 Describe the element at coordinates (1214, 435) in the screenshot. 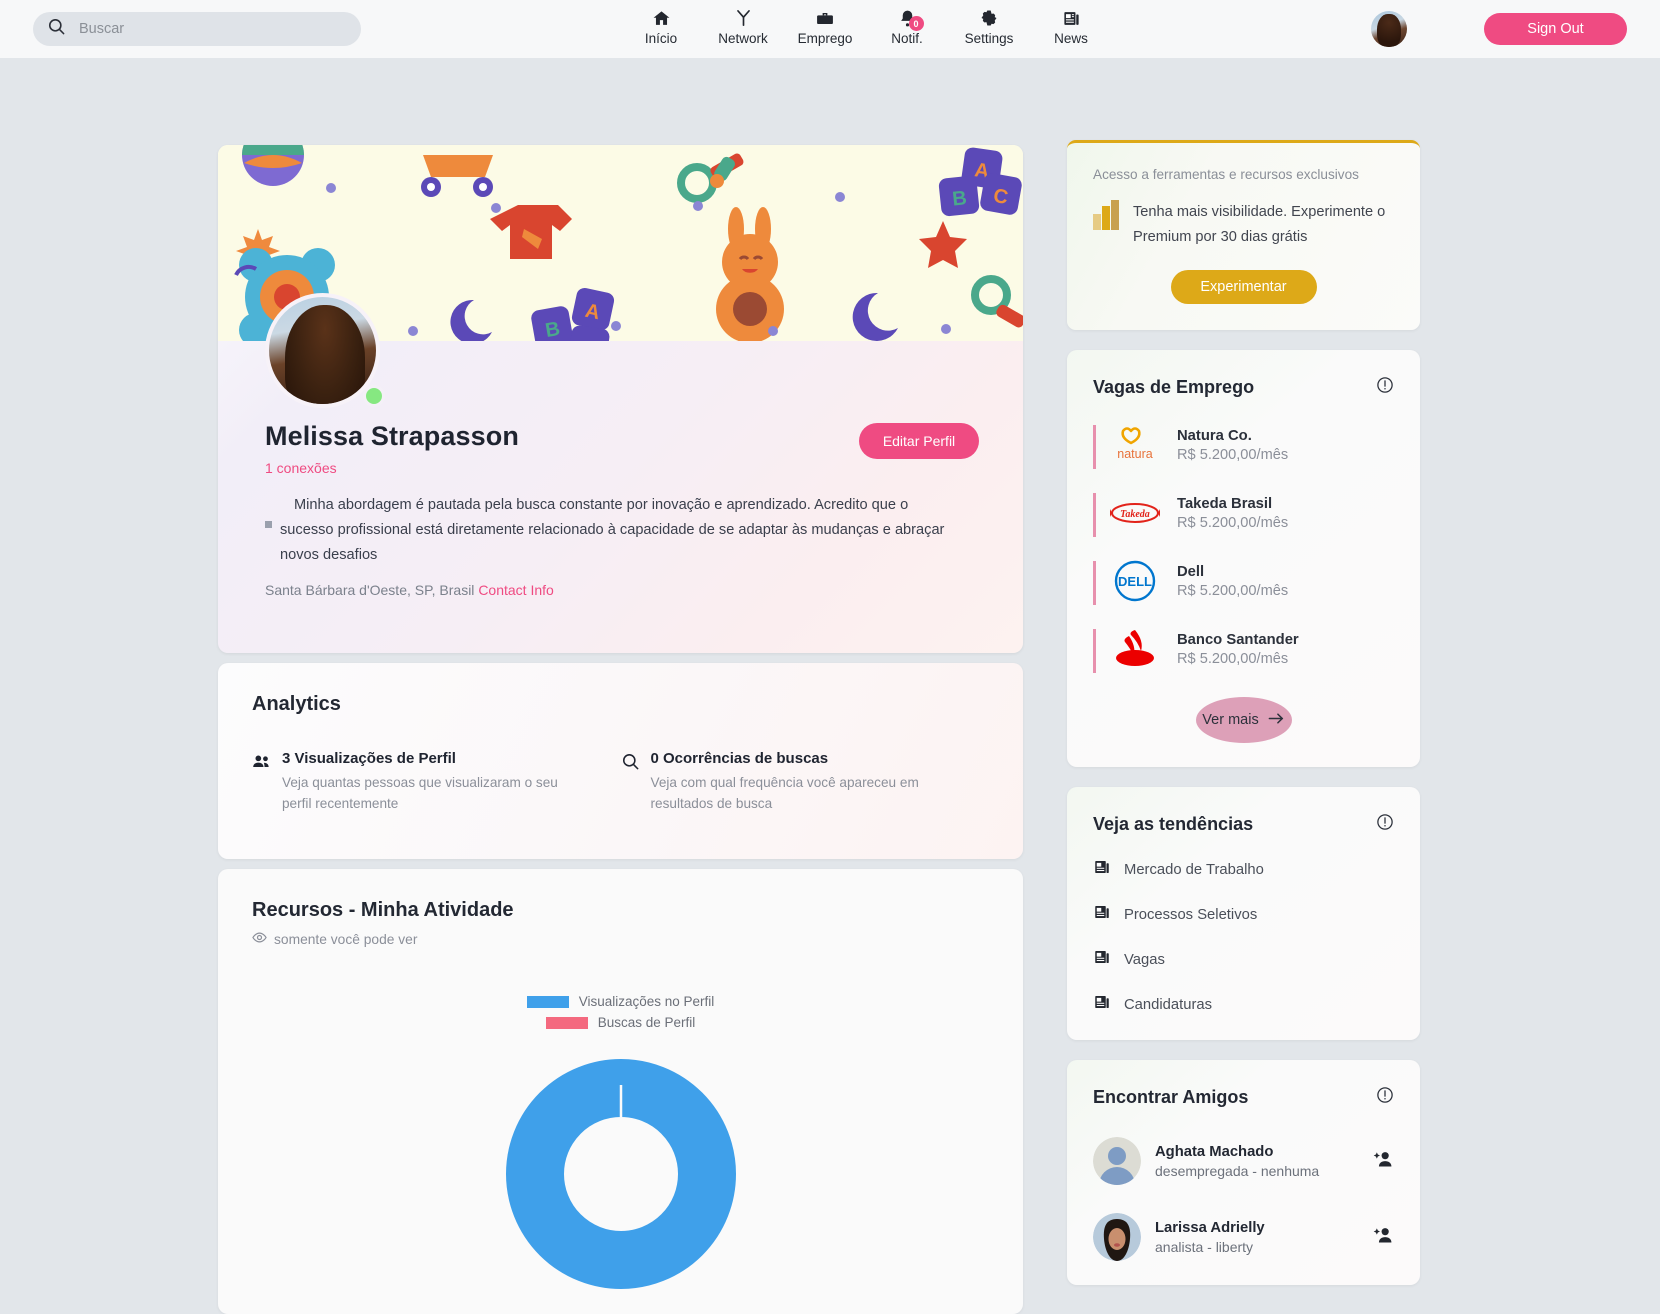

I see `job-company: Natura Co.` at that location.